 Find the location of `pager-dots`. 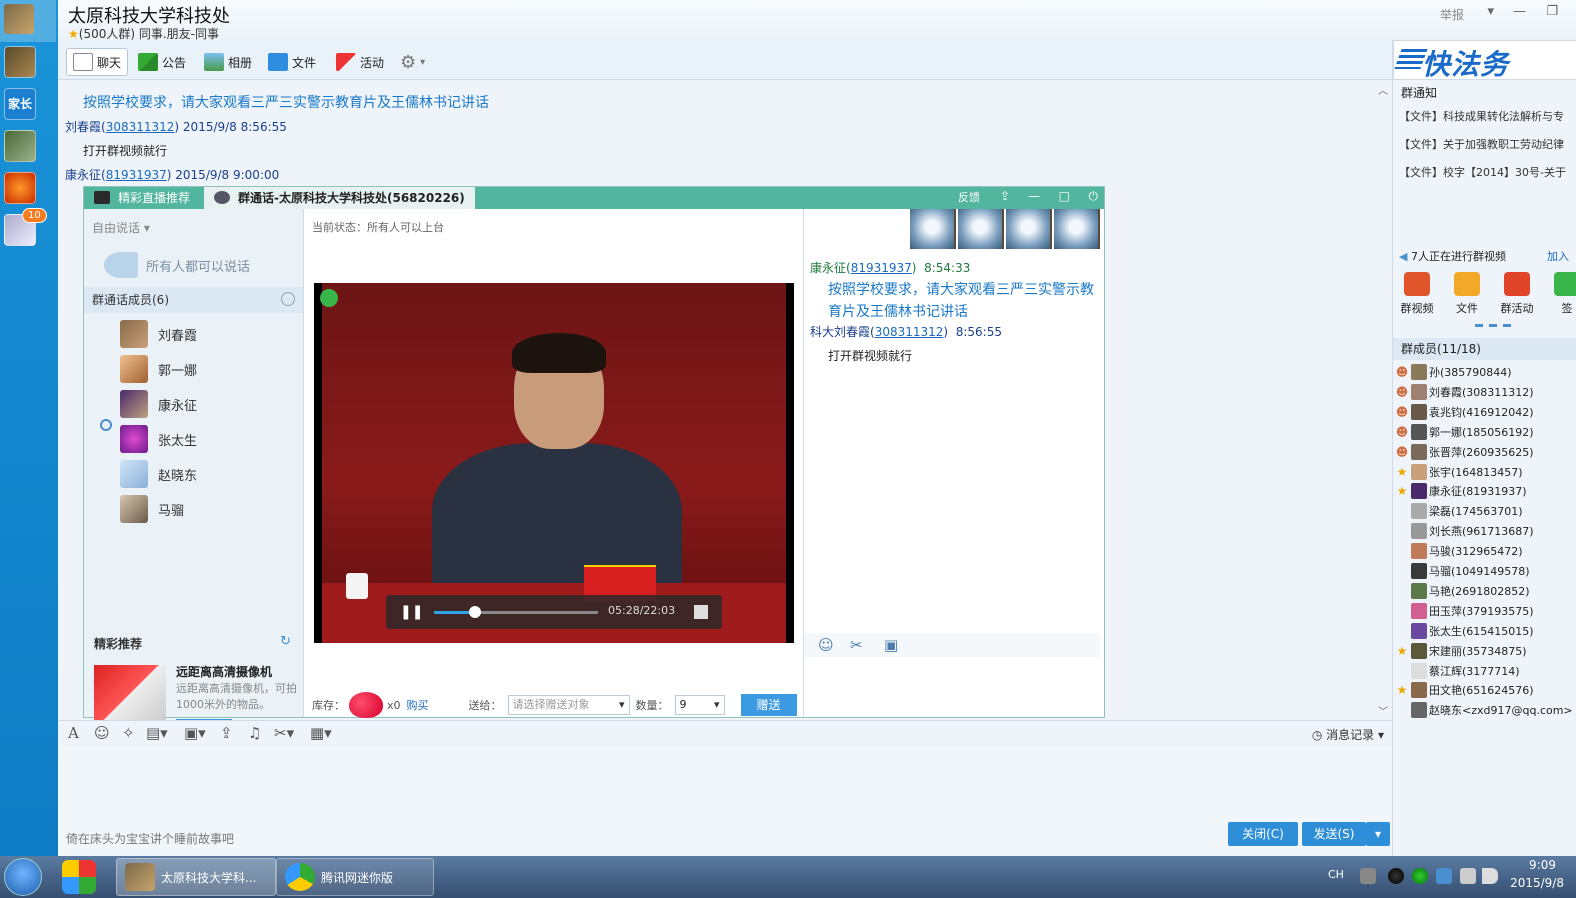

pager-dots is located at coordinates (1495, 325).